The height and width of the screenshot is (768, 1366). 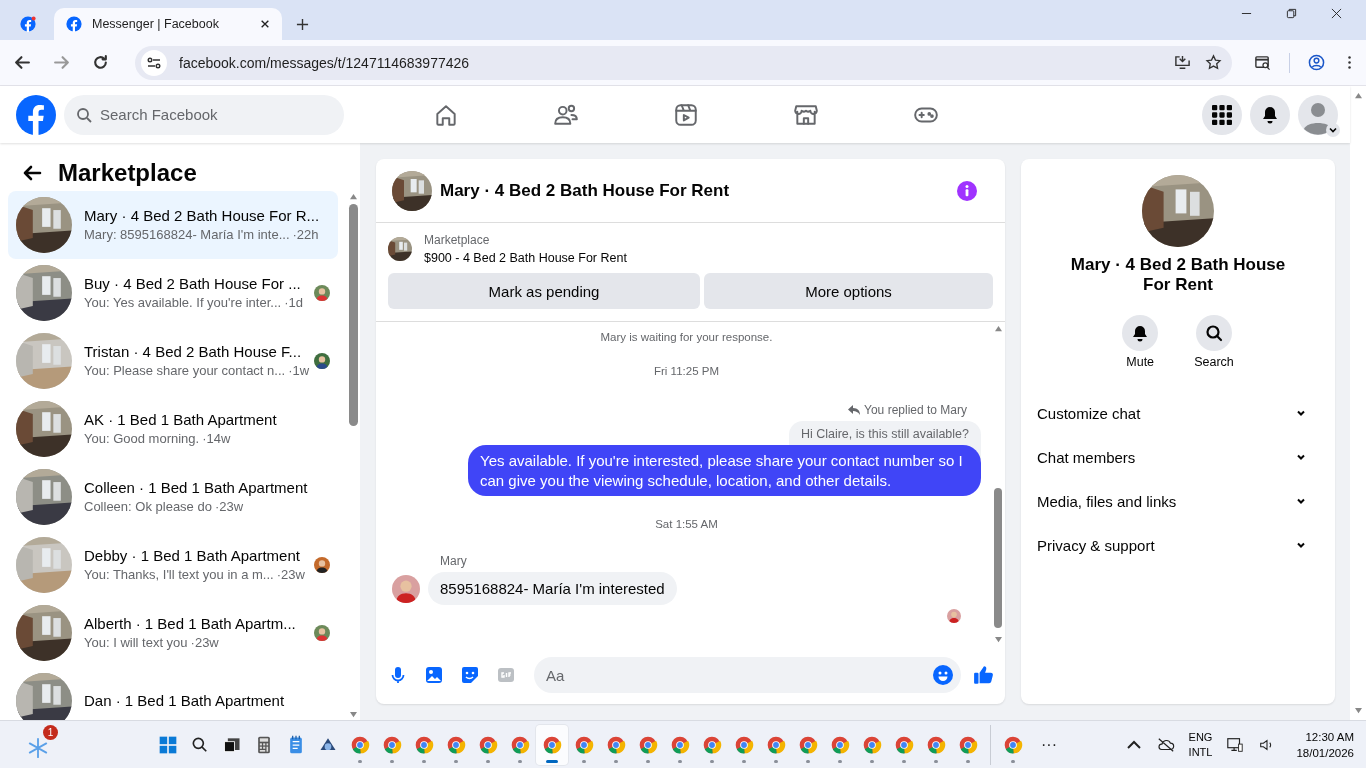 I want to click on notifications-button, so click(x=1270, y=114).